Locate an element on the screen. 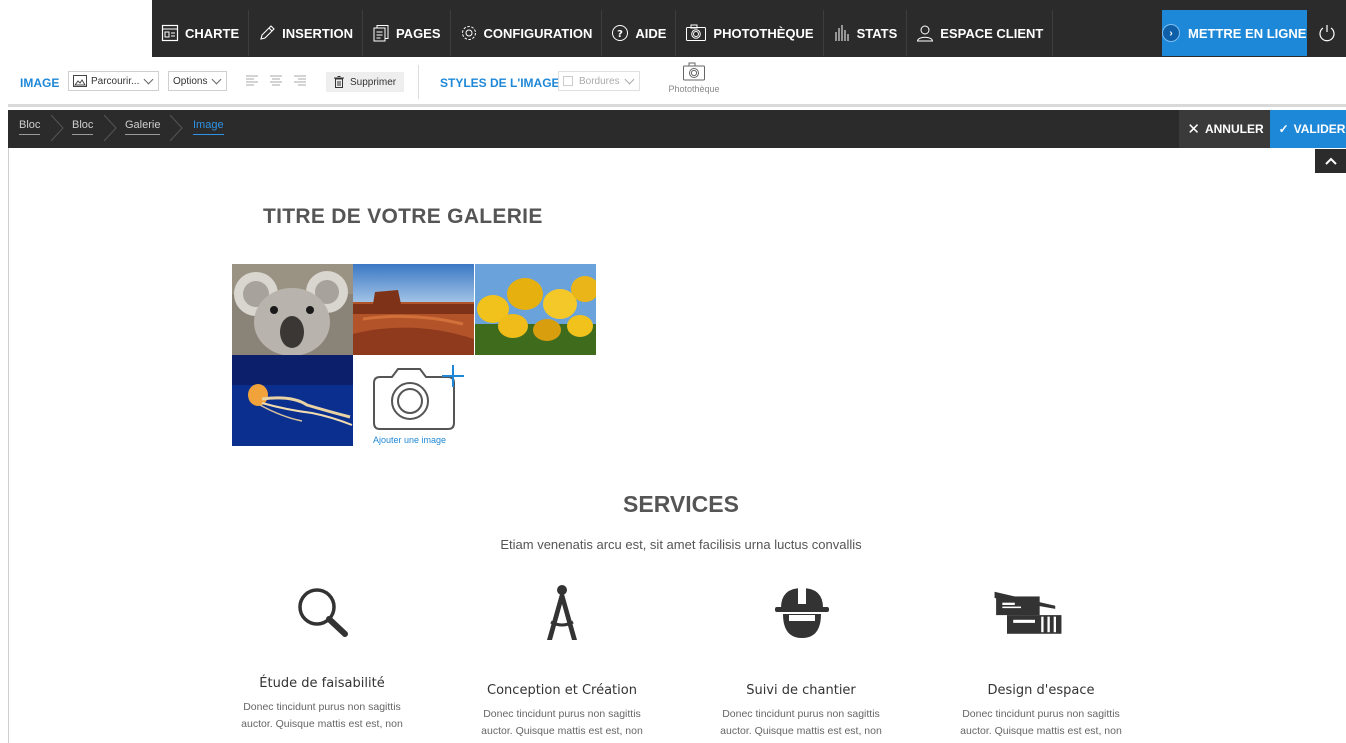 The width and height of the screenshot is (1346, 743). menu-phototheque: PHOTOTHÈQUE is located at coordinates (750, 33).